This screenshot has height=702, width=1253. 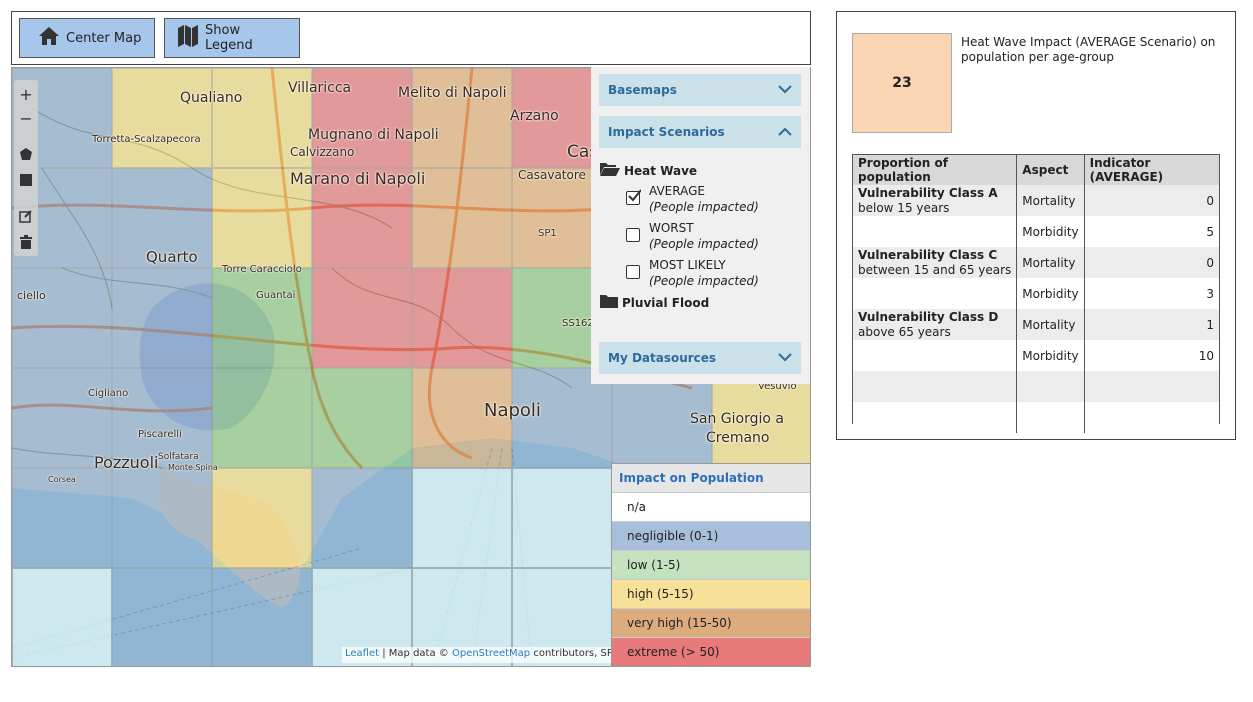 I want to click on show-legend-button: Show Legend, so click(x=232, y=38).